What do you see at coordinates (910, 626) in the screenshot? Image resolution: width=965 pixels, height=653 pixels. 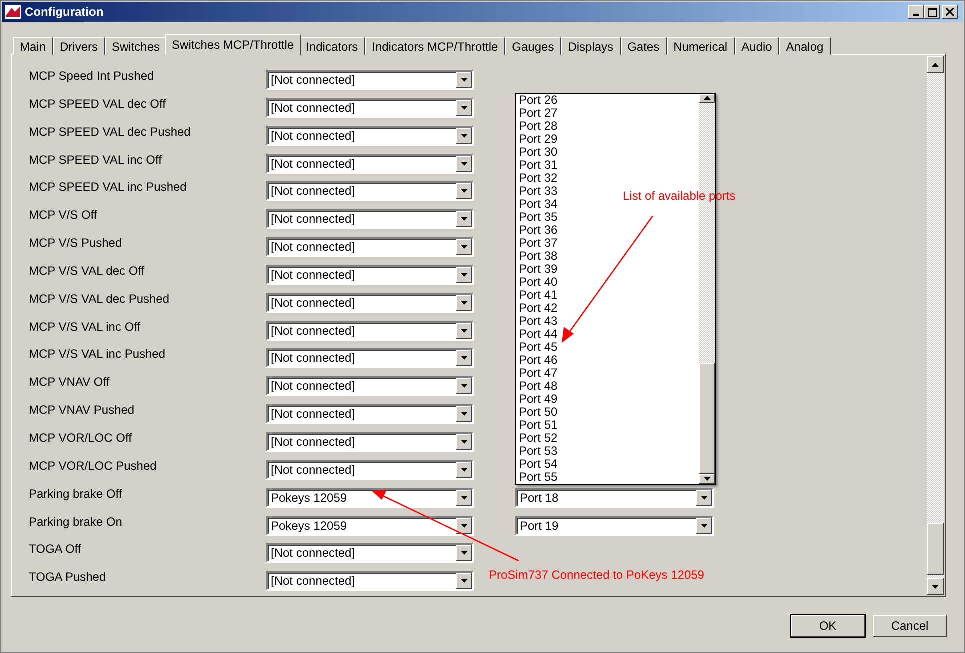 I see `cancel-button: Cancel` at bounding box center [910, 626].